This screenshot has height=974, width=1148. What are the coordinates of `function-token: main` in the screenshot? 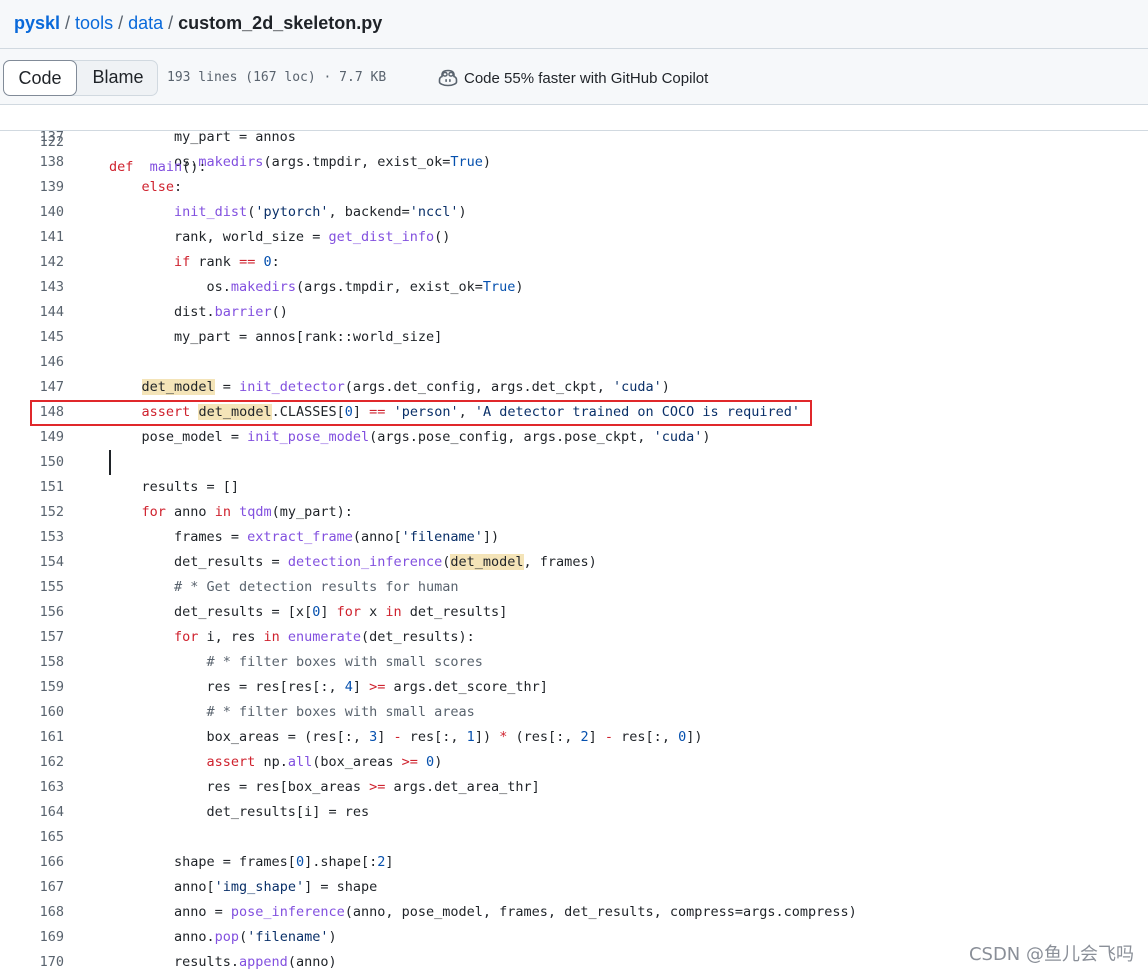 It's located at (166, 167).